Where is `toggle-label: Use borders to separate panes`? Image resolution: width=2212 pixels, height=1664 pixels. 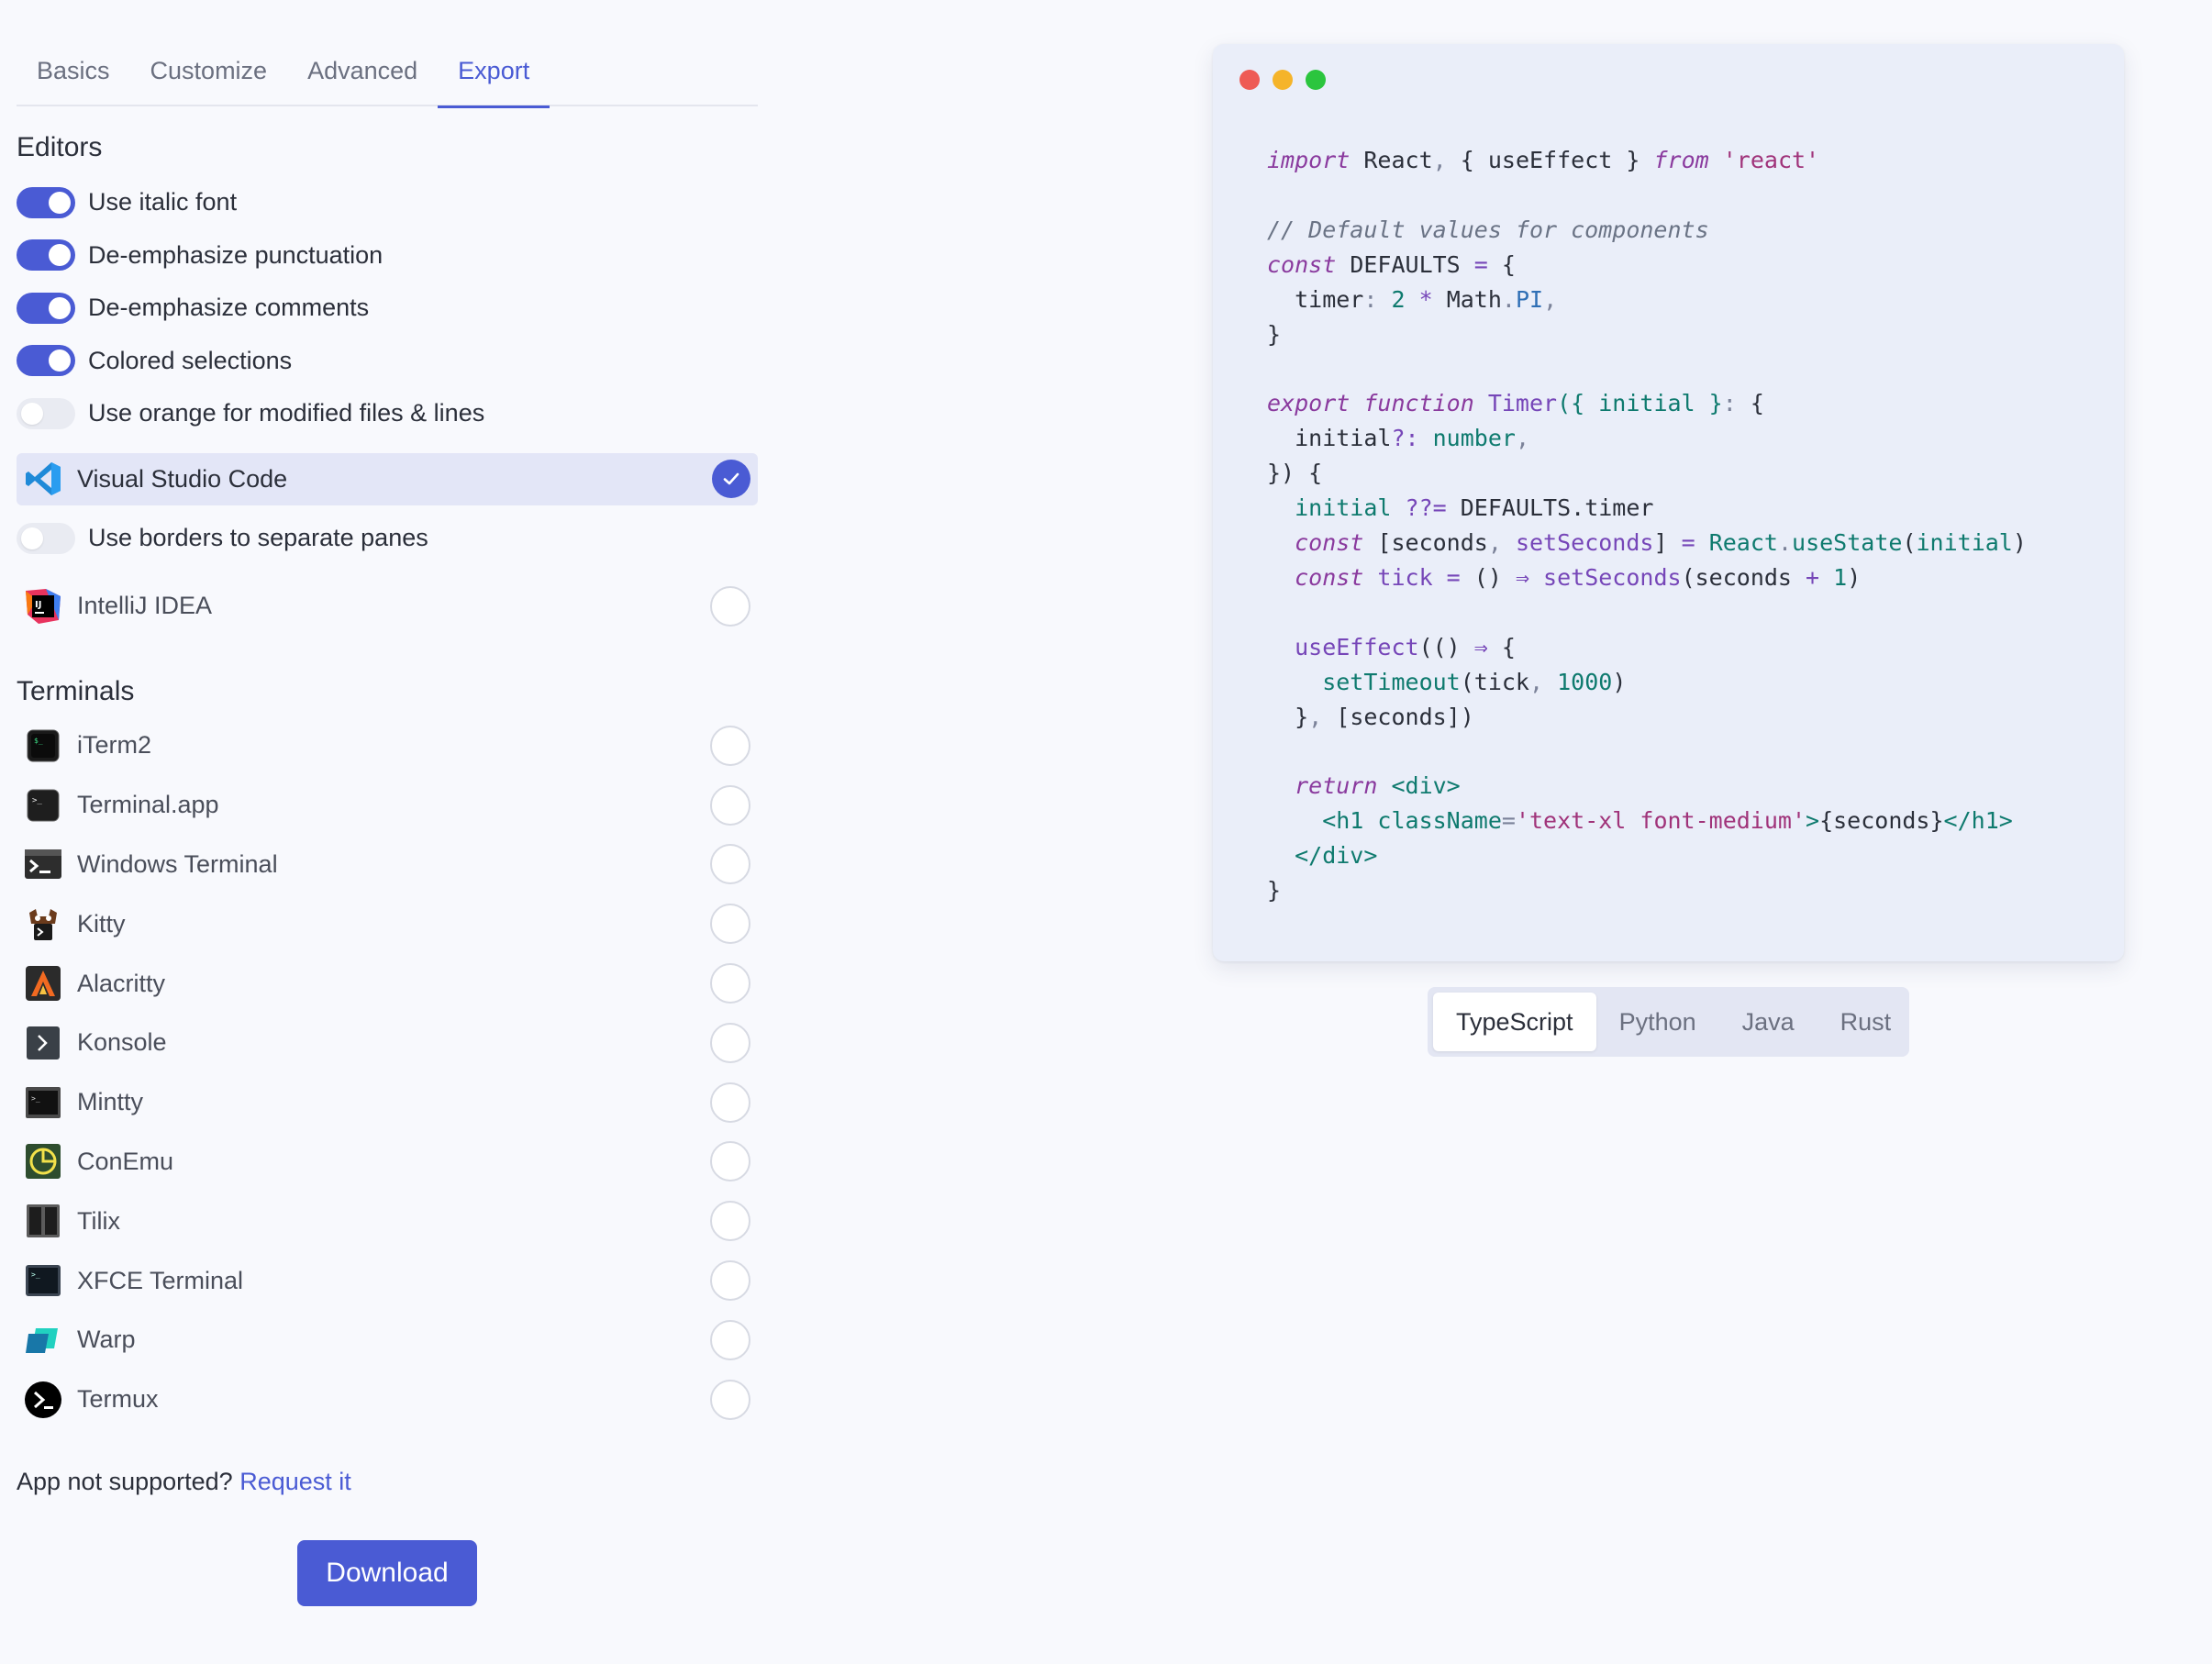 toggle-label: Use borders to separate panes is located at coordinates (258, 537).